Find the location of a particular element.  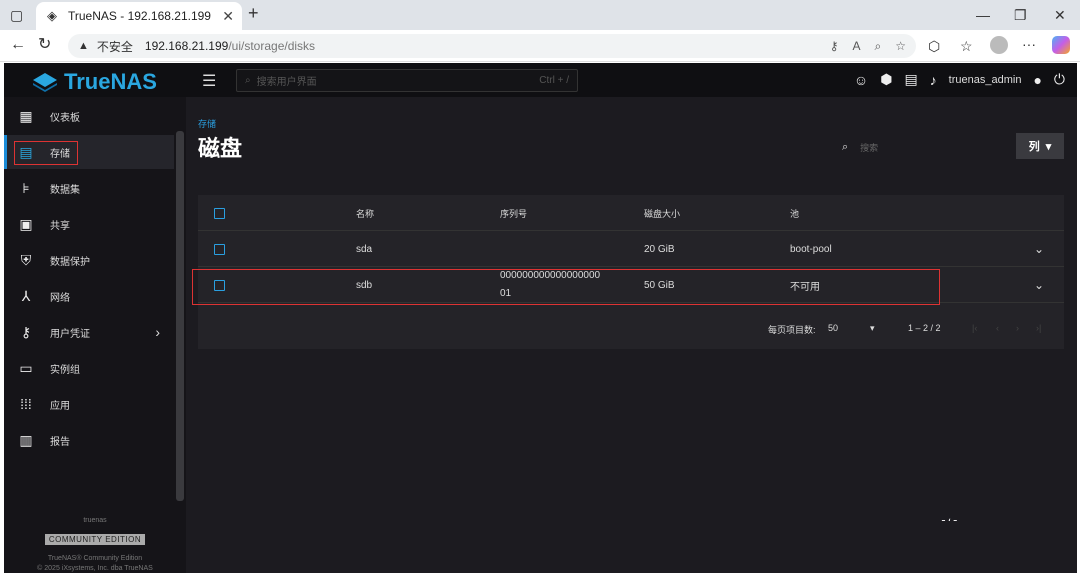

breadcrumb: 存储 is located at coordinates (207, 123).